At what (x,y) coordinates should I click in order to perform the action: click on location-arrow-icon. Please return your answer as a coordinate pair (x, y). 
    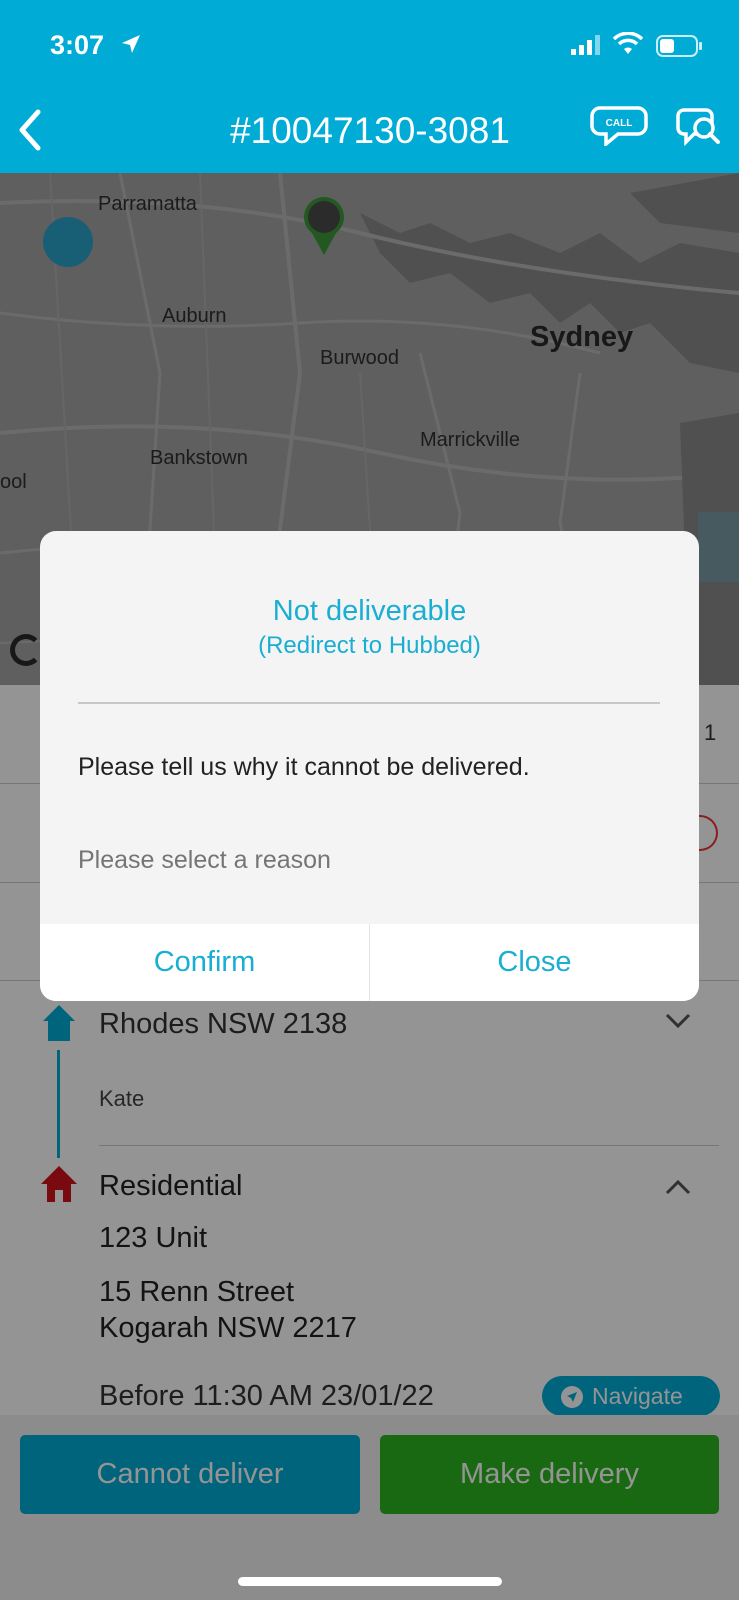
    Looking at the image, I should click on (131, 44).